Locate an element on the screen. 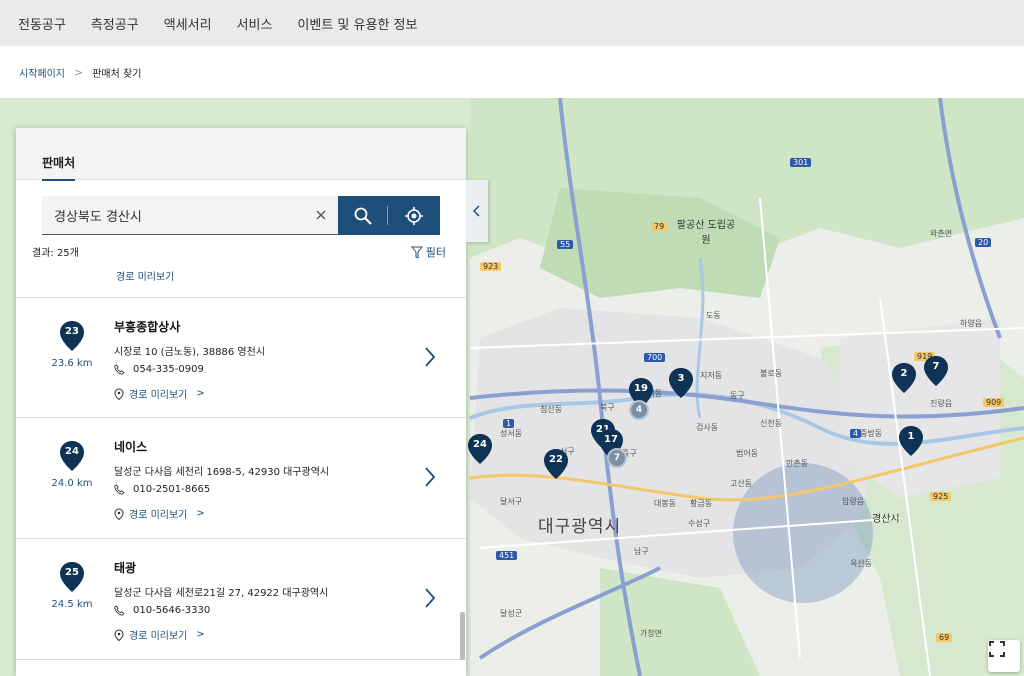 The image size is (1024, 676). map-cluster: 4 is located at coordinates (639, 410).